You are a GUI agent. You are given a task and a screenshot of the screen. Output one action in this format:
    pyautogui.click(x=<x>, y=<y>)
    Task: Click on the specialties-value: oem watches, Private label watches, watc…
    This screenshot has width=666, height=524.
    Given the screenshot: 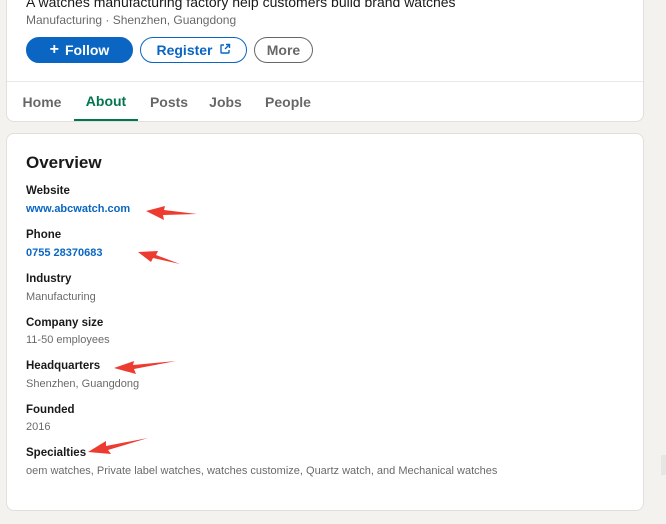 What is the action you would take?
    pyautogui.click(x=262, y=471)
    